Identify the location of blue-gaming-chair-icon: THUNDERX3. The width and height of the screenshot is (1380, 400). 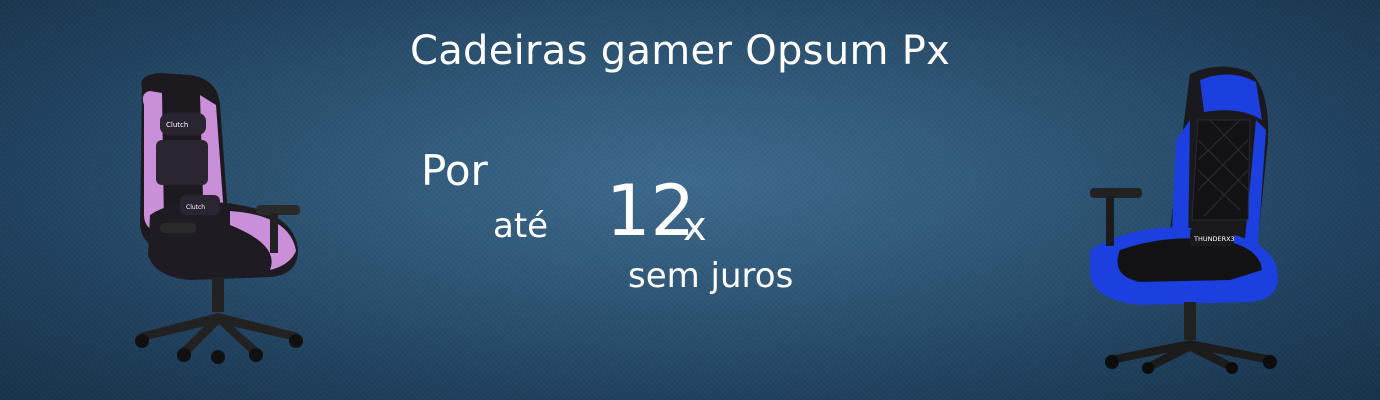
(1184, 220).